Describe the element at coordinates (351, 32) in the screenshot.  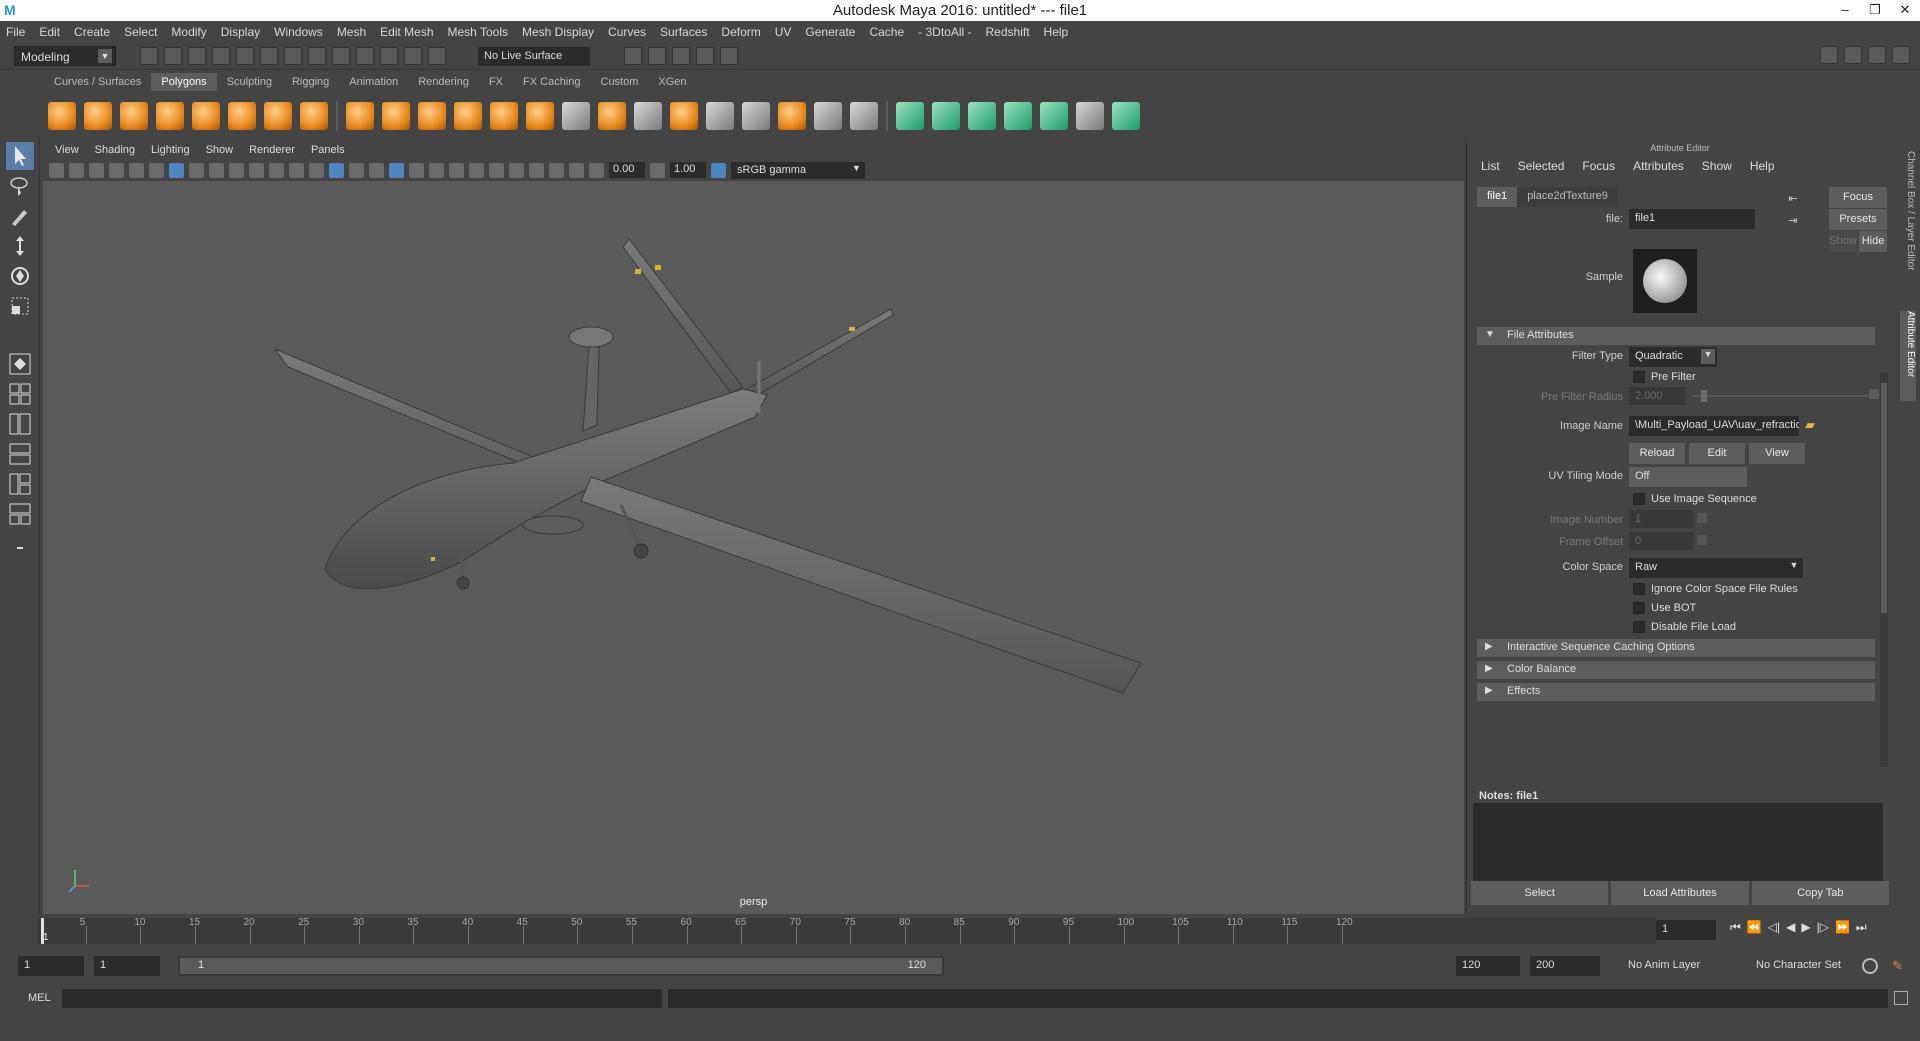
I see `menu-mesh: Mesh` at that location.